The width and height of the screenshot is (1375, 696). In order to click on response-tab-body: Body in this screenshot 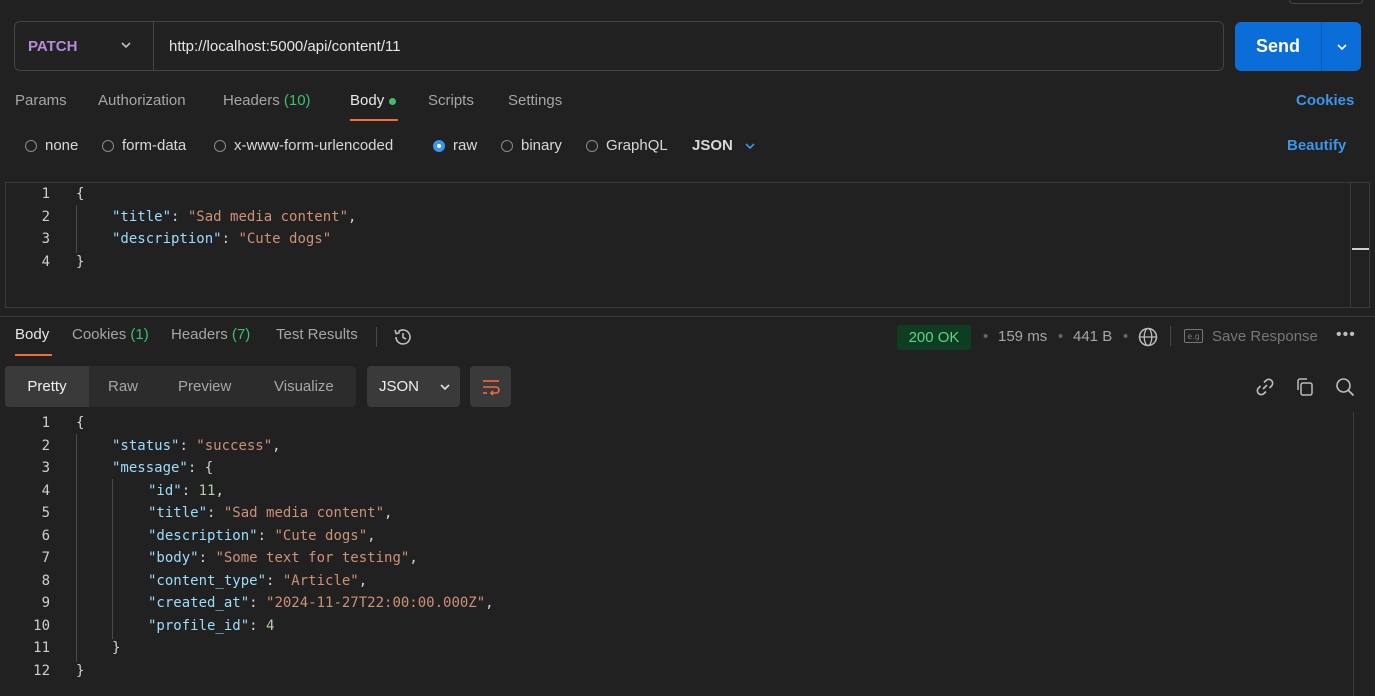, I will do `click(32, 337)`.